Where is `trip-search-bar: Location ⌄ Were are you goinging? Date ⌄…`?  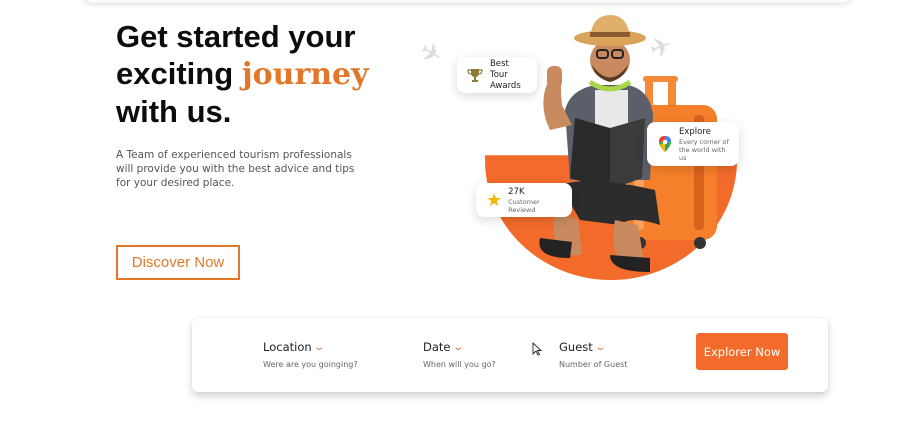
trip-search-bar: Location ⌄ Were are you goinging? Date ⌄… is located at coordinates (510, 355).